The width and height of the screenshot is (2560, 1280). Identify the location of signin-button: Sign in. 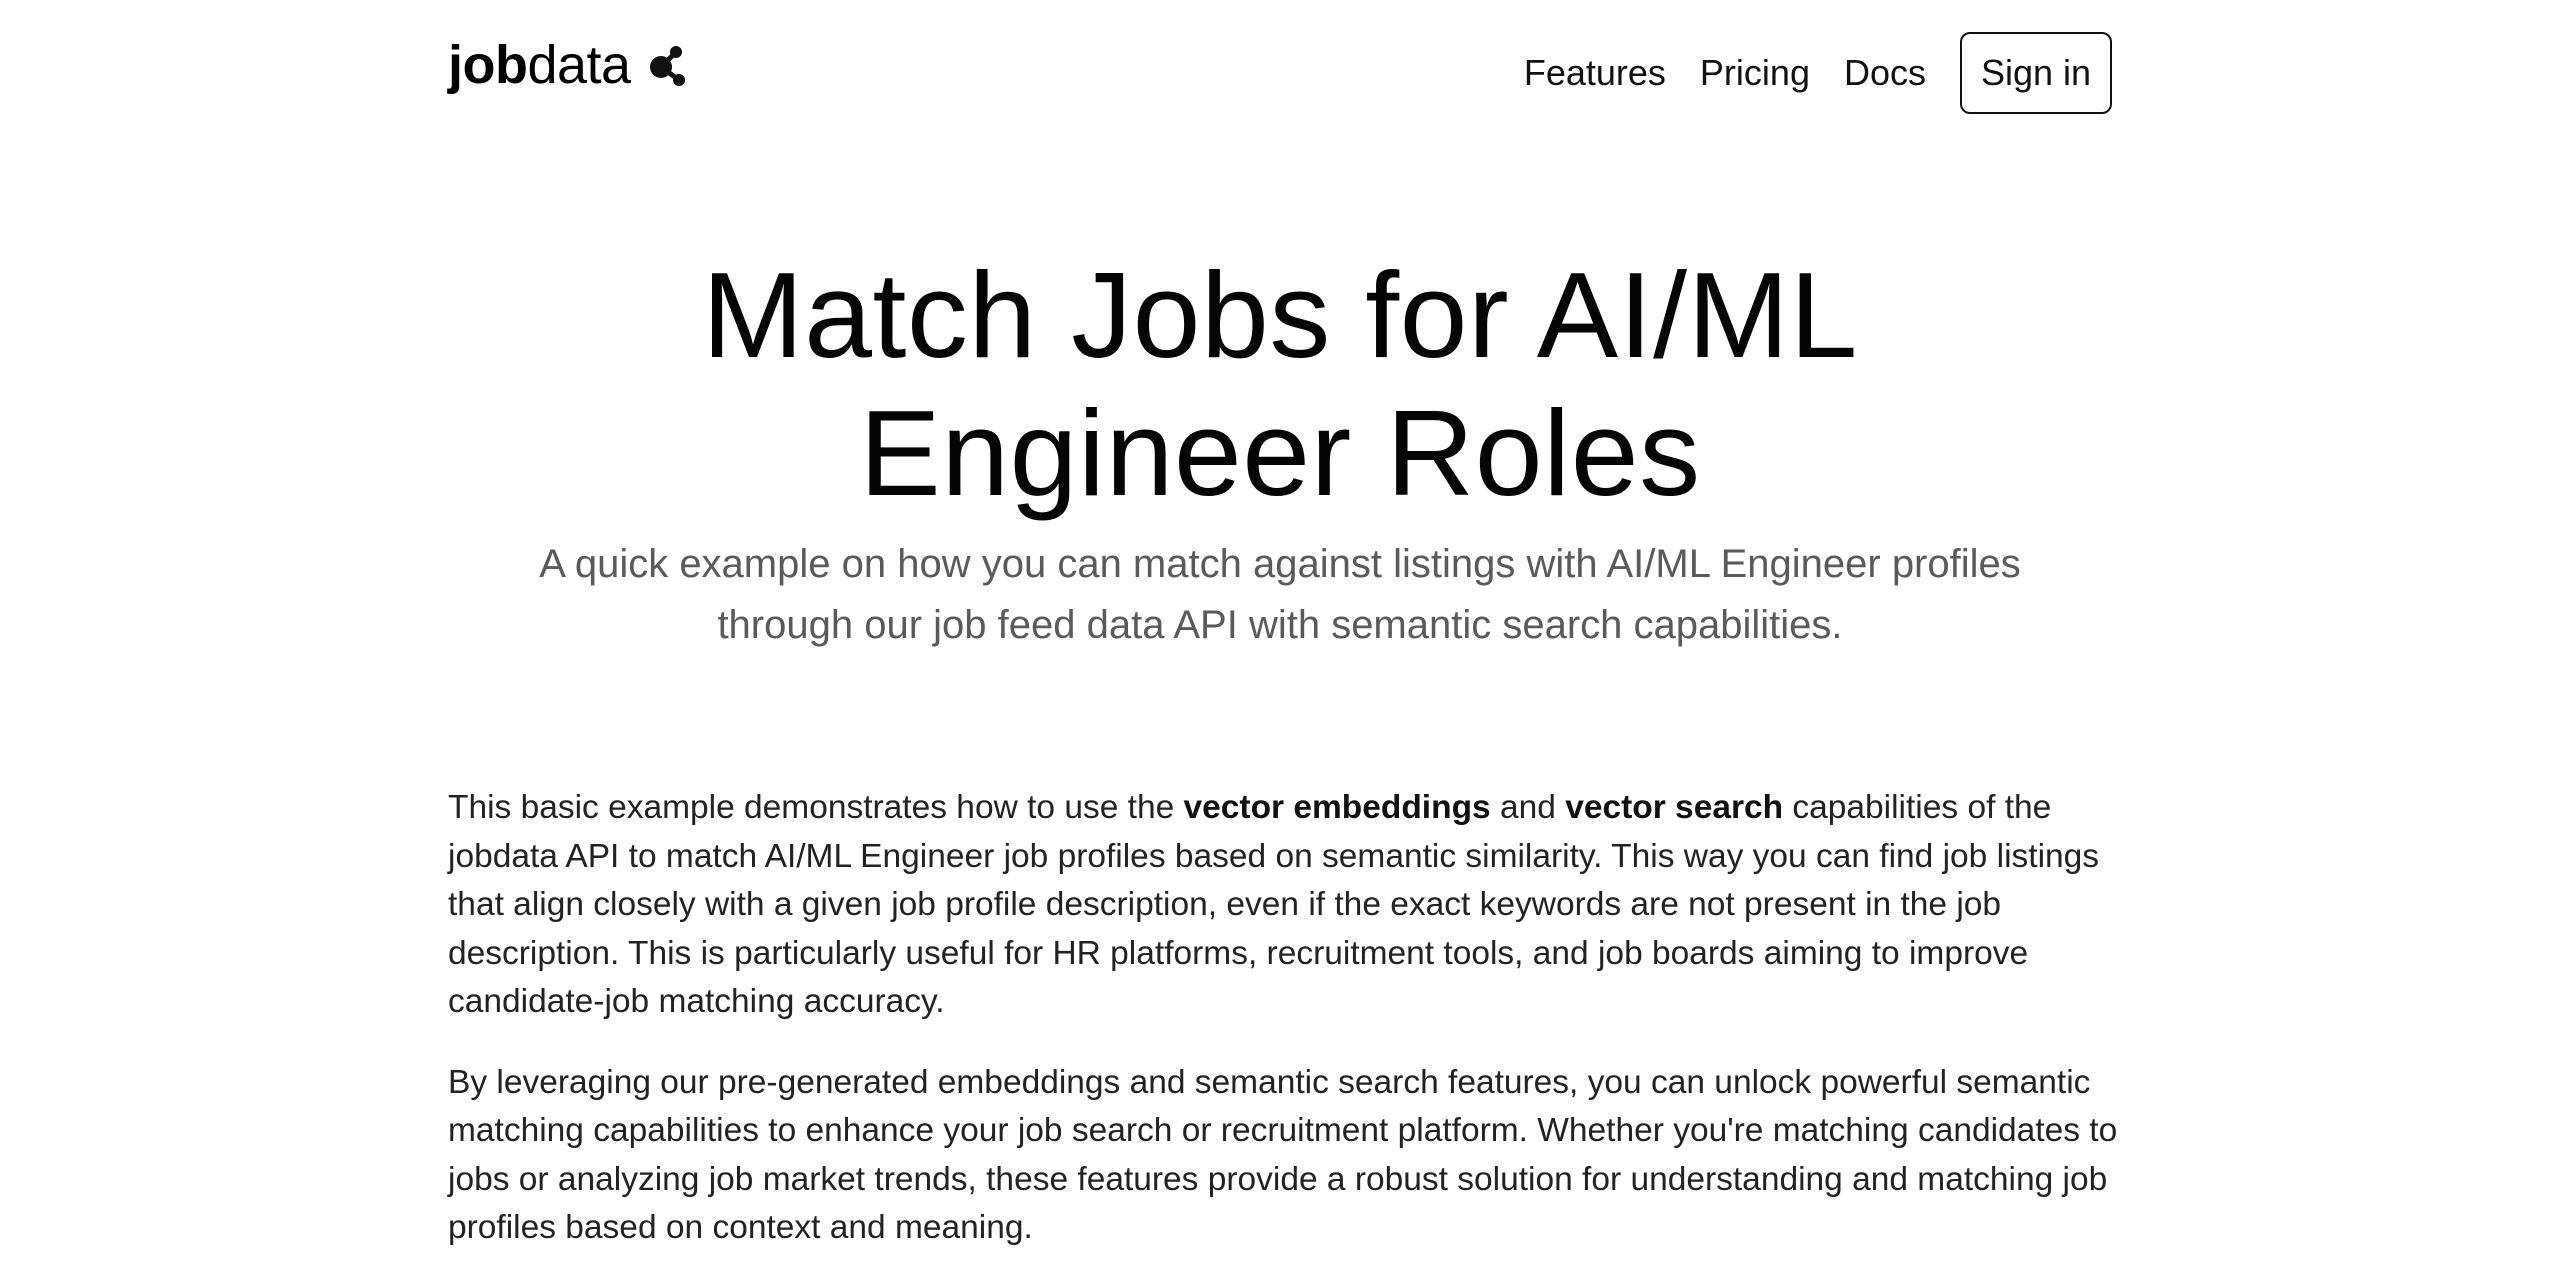
(2036, 73).